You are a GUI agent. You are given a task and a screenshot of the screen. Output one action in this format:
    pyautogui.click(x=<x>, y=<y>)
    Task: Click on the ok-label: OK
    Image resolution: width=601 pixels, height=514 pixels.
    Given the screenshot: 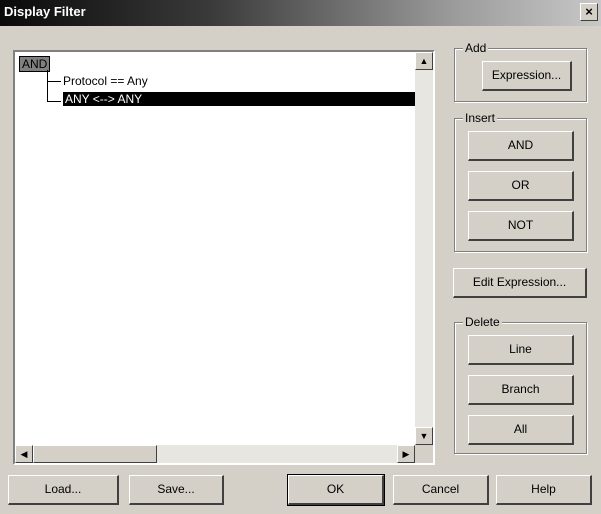 What is the action you would take?
    pyautogui.click(x=335, y=489)
    